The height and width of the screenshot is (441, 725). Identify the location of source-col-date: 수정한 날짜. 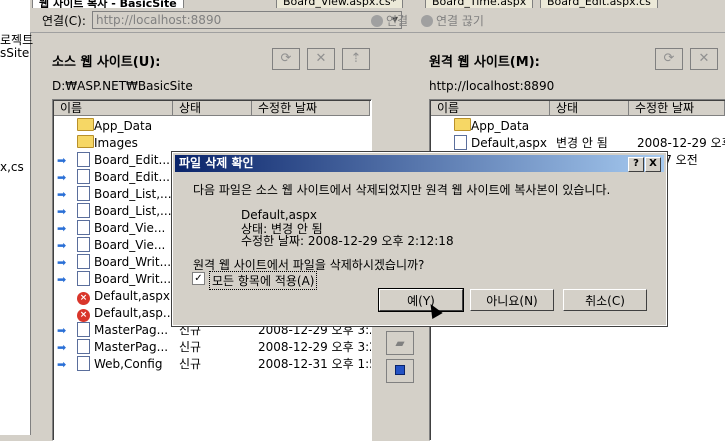
(311, 108).